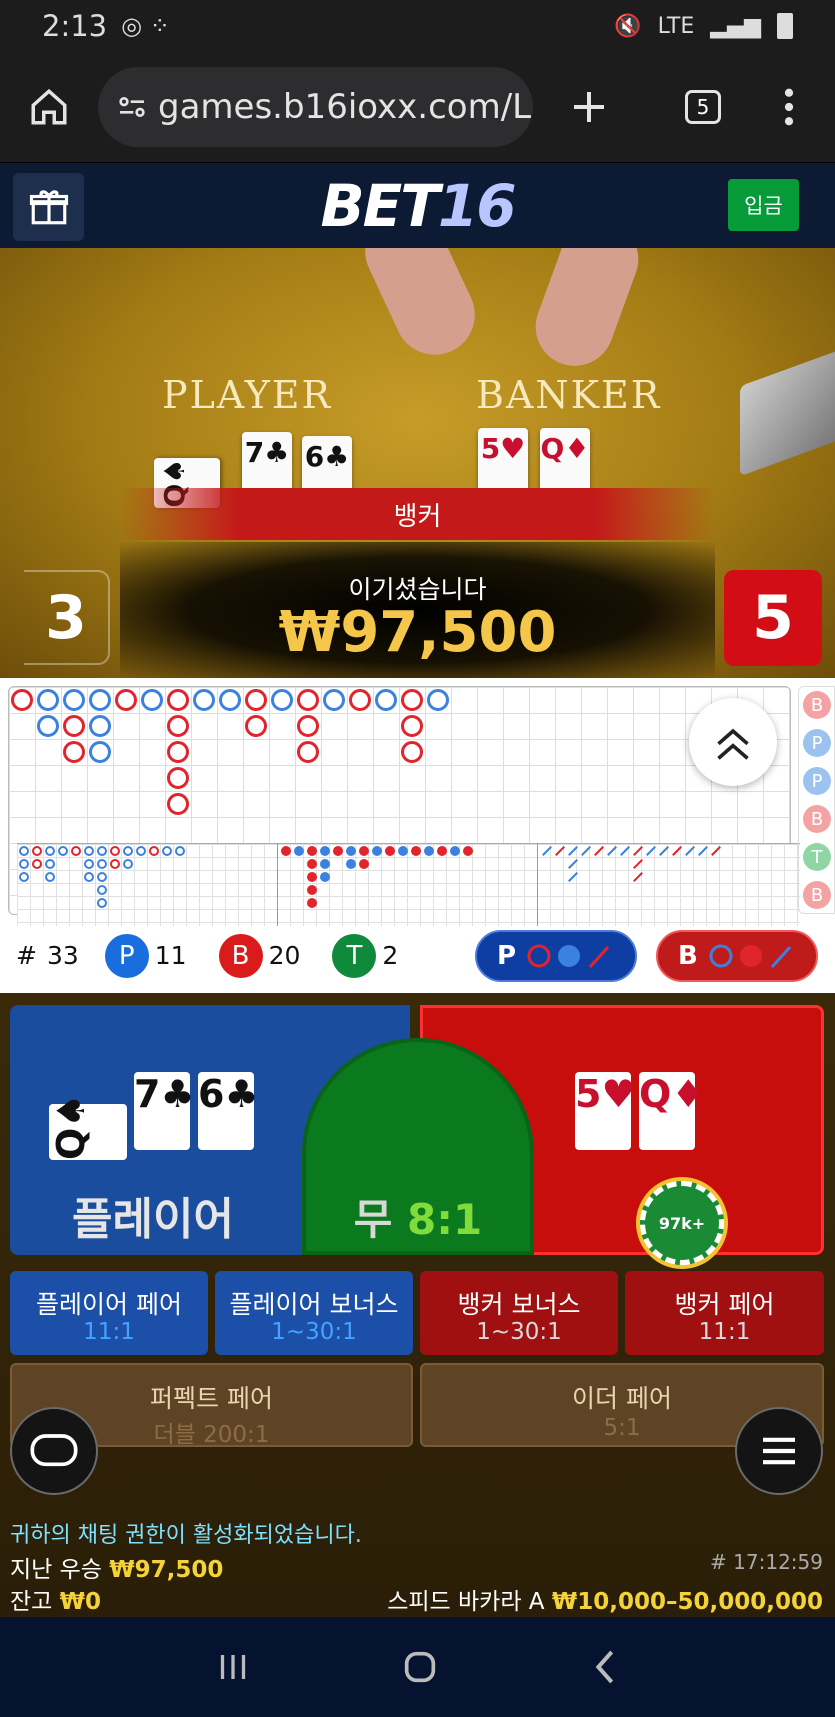 The image size is (835, 1717). I want to click on banker-badge: B, so click(240, 955).